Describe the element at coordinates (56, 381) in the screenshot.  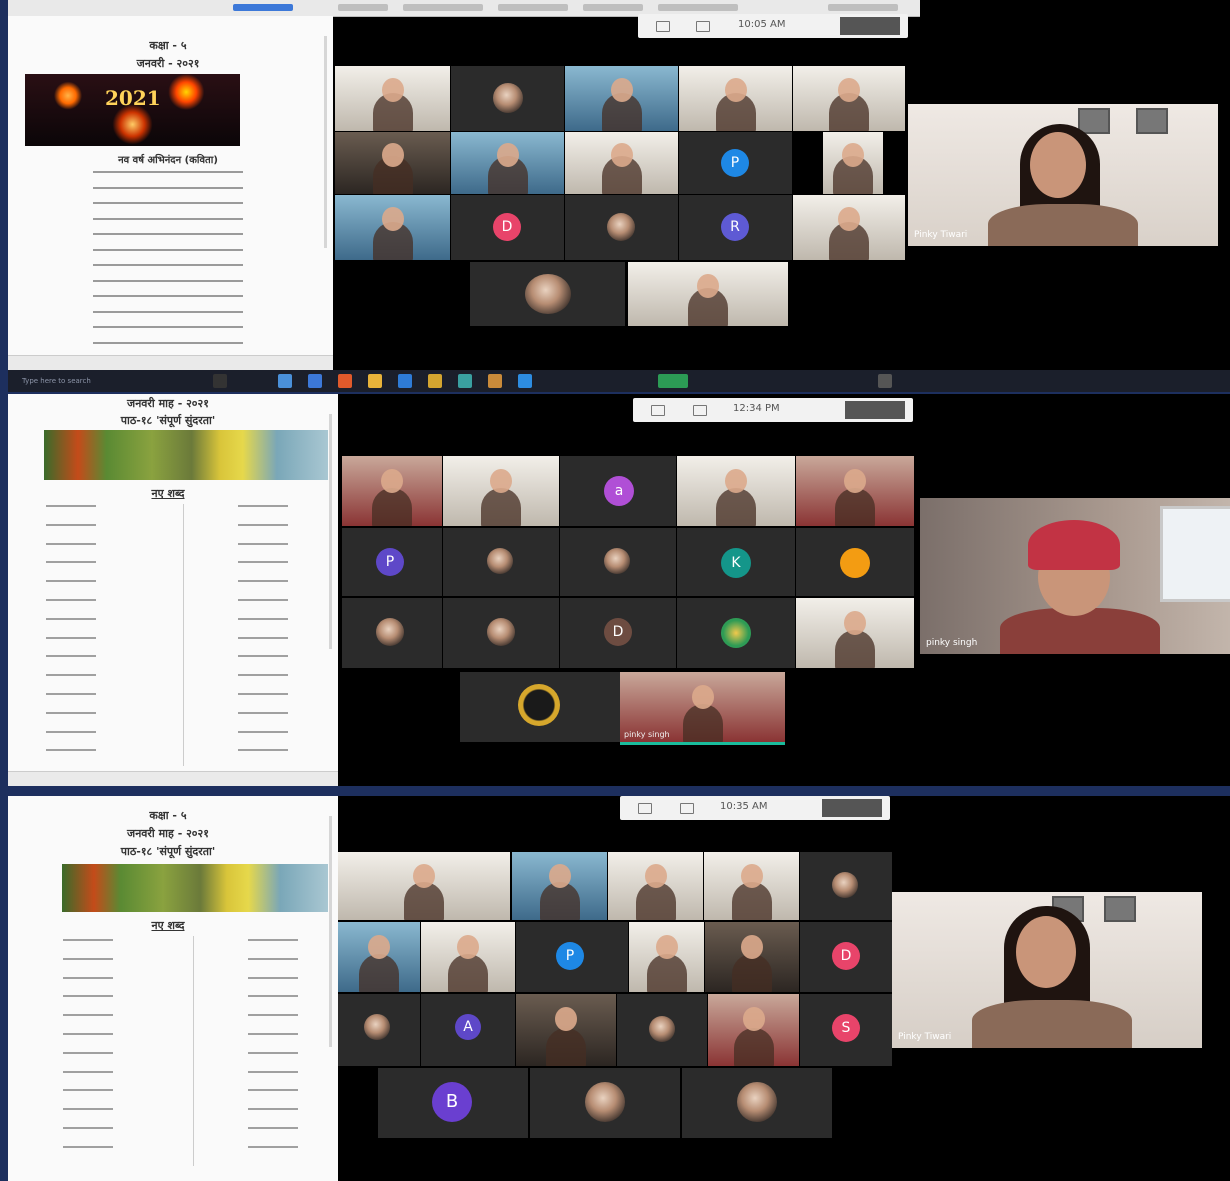
I see `taskbar-search-box: Type here to search` at that location.